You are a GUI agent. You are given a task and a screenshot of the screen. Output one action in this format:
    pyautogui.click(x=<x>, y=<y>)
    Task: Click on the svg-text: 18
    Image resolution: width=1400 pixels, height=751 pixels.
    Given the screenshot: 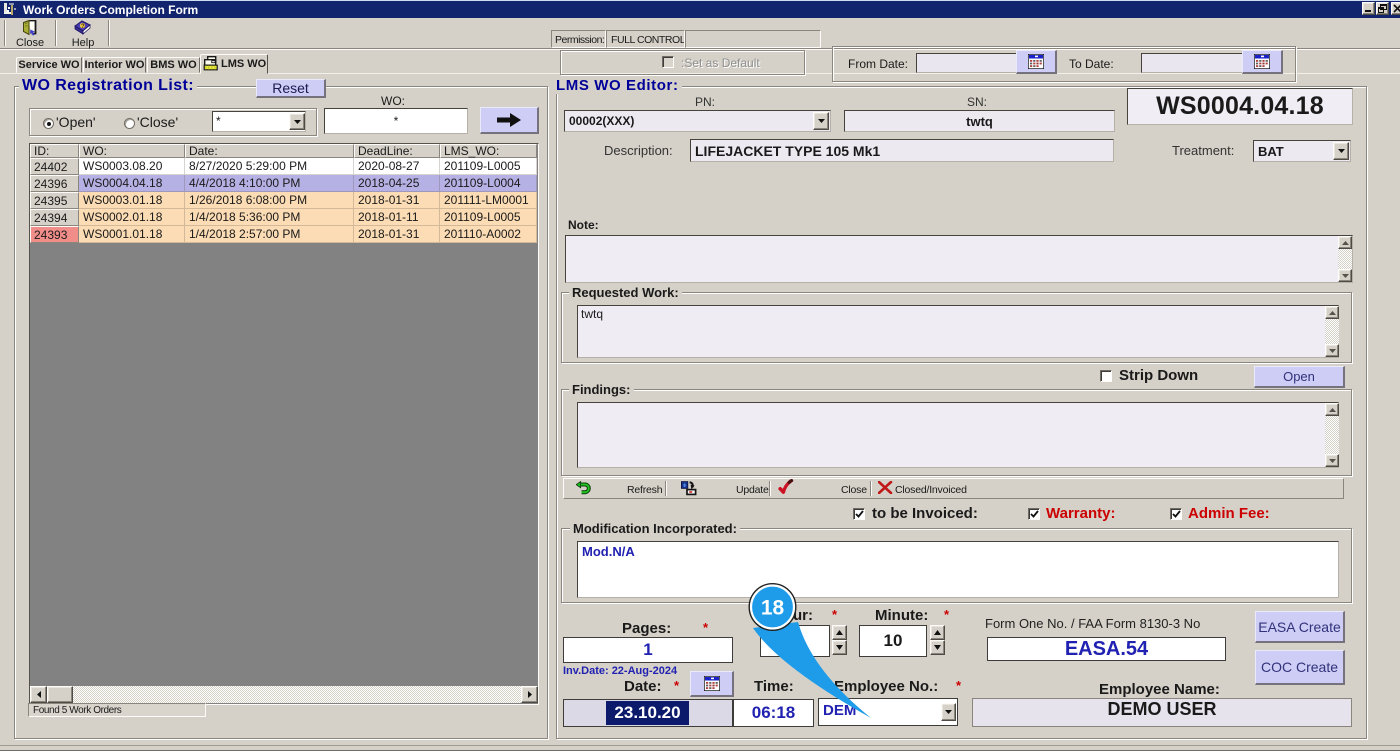 What is the action you would take?
    pyautogui.click(x=773, y=608)
    